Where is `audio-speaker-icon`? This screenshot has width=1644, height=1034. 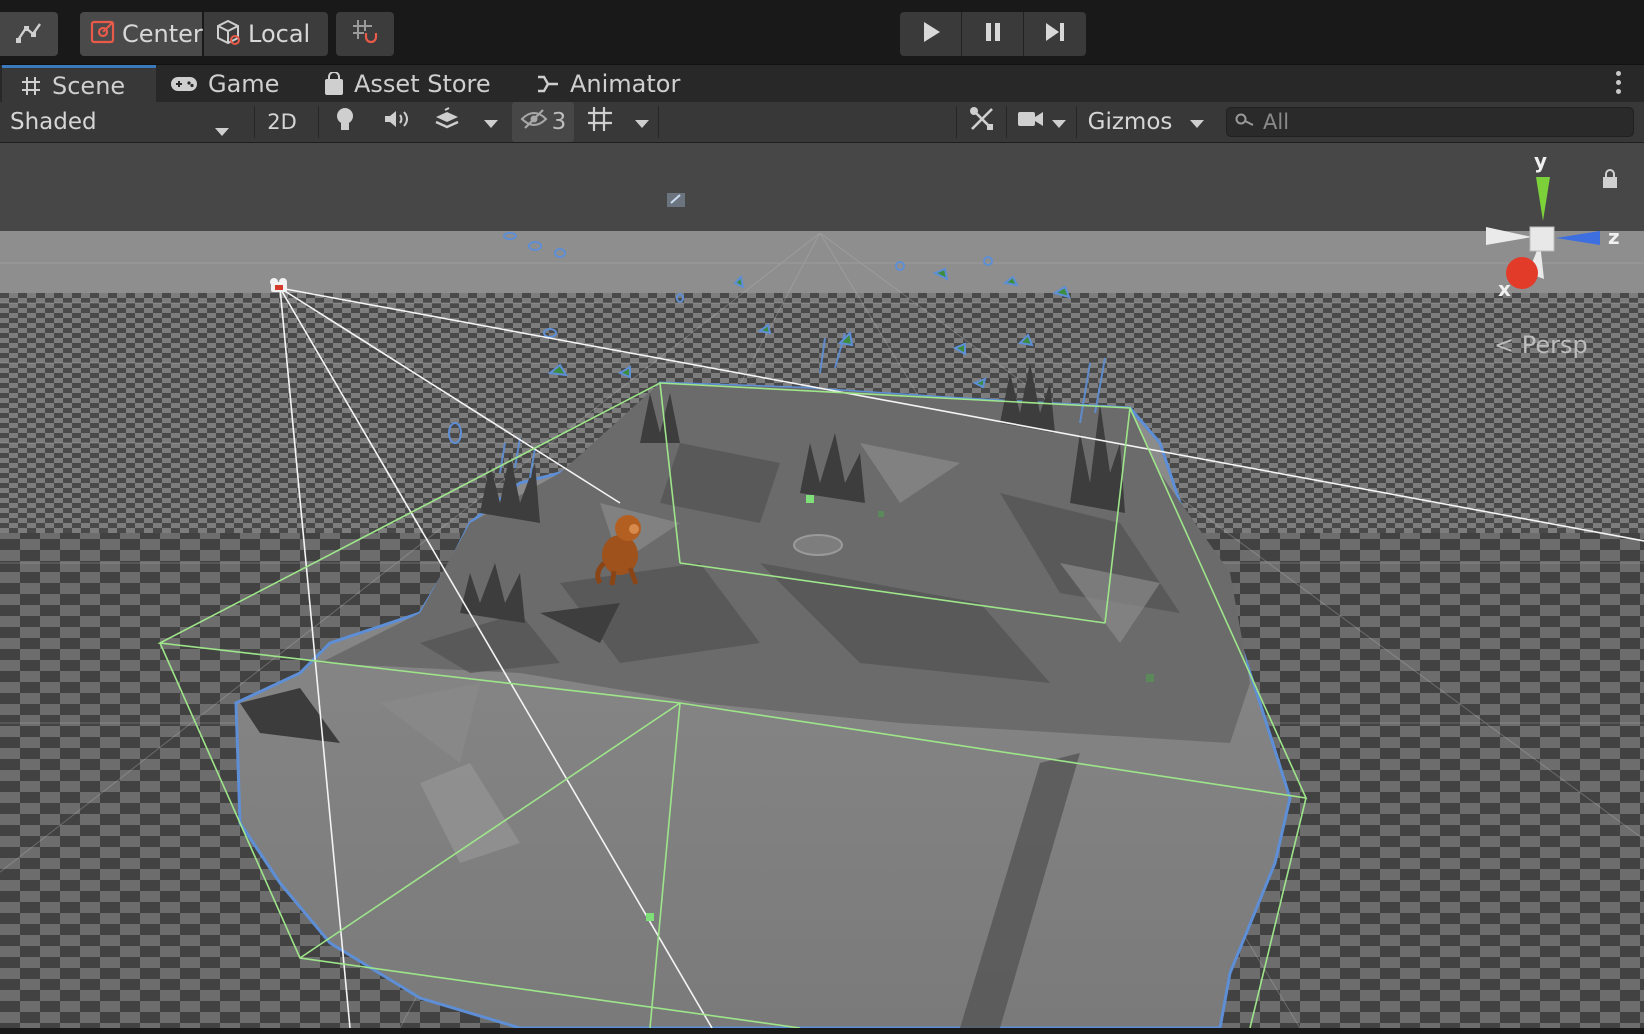 audio-speaker-icon is located at coordinates (397, 122).